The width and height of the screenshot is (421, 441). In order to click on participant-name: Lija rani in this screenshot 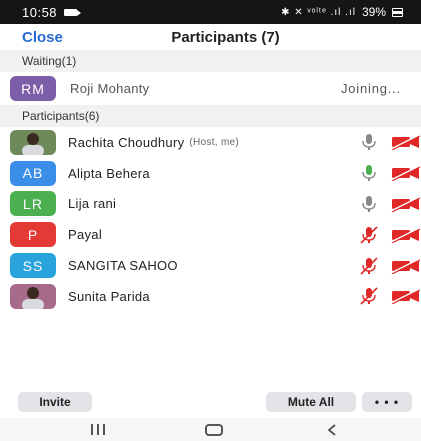, I will do `click(92, 204)`.